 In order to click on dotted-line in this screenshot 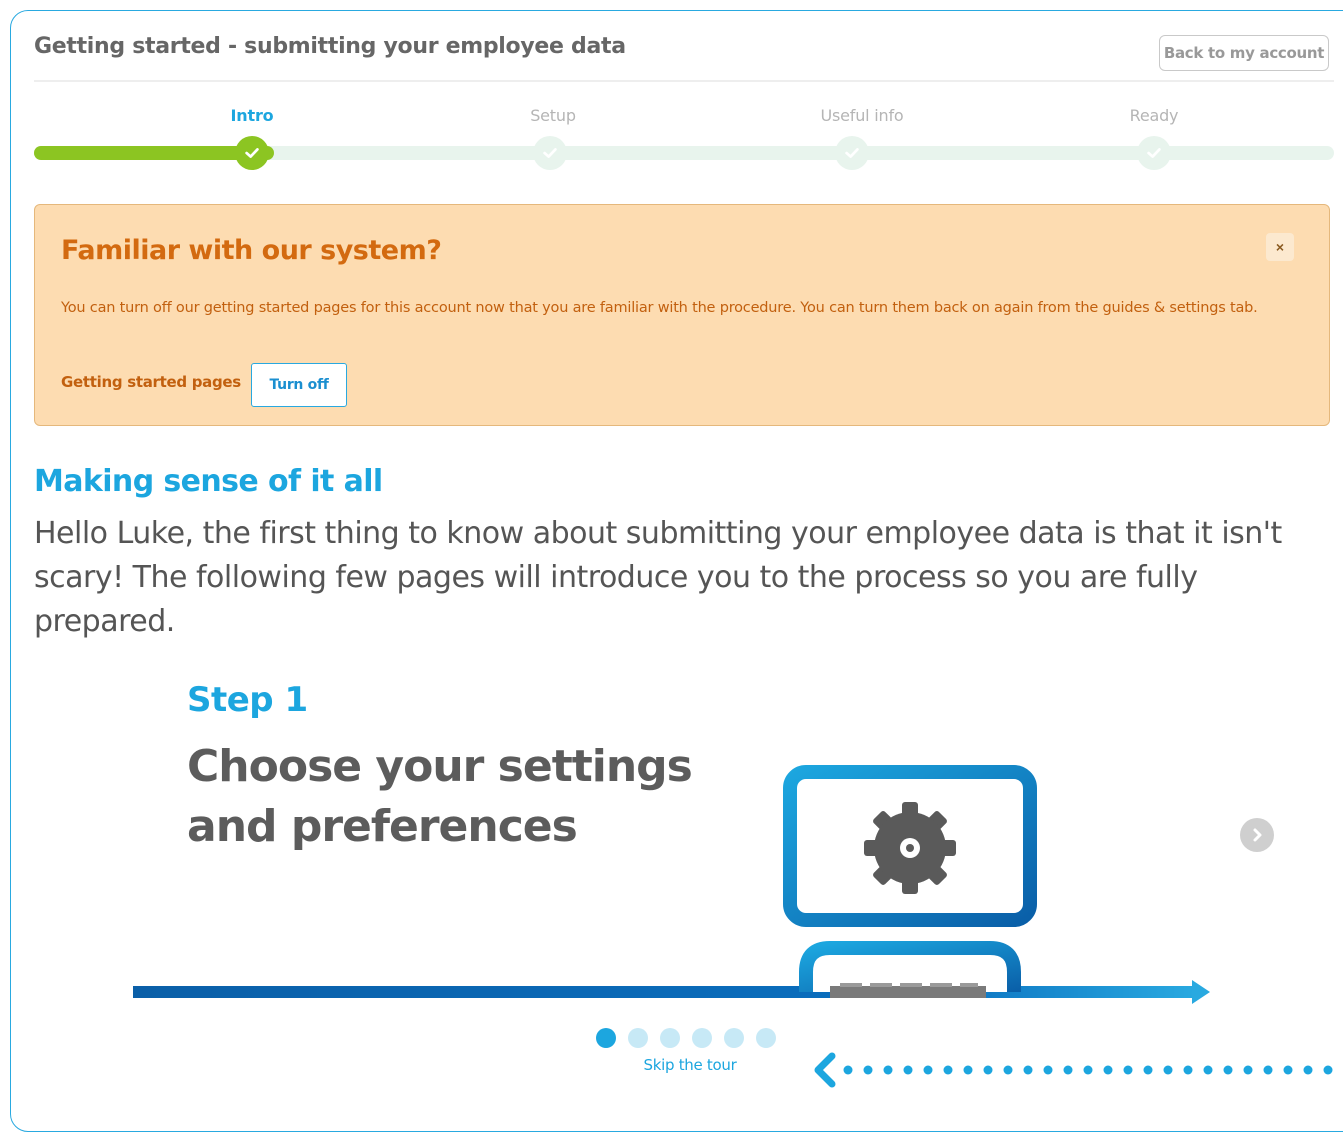, I will do `click(1088, 1070)`.